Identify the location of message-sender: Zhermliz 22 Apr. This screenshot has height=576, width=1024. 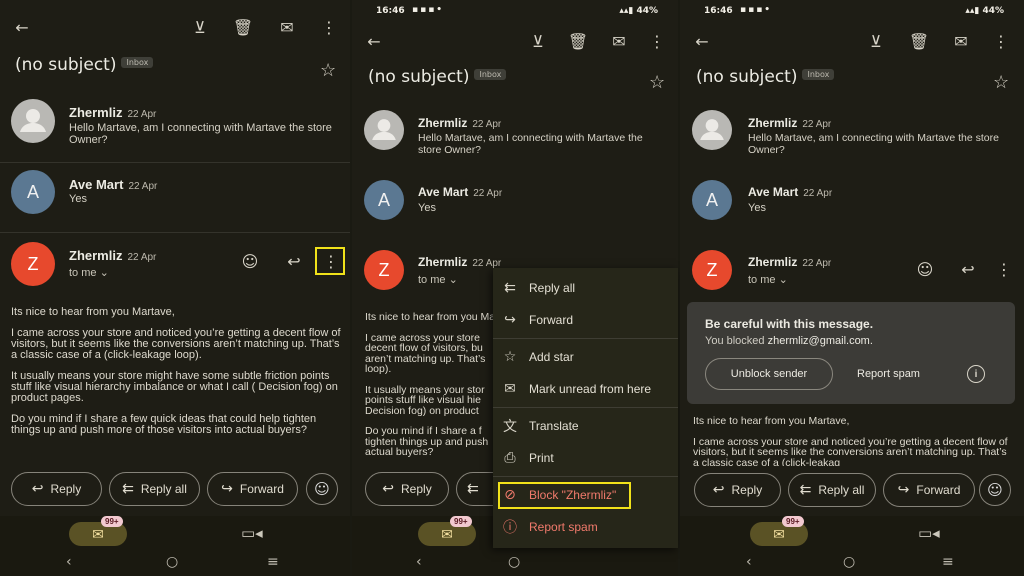
(112, 255).